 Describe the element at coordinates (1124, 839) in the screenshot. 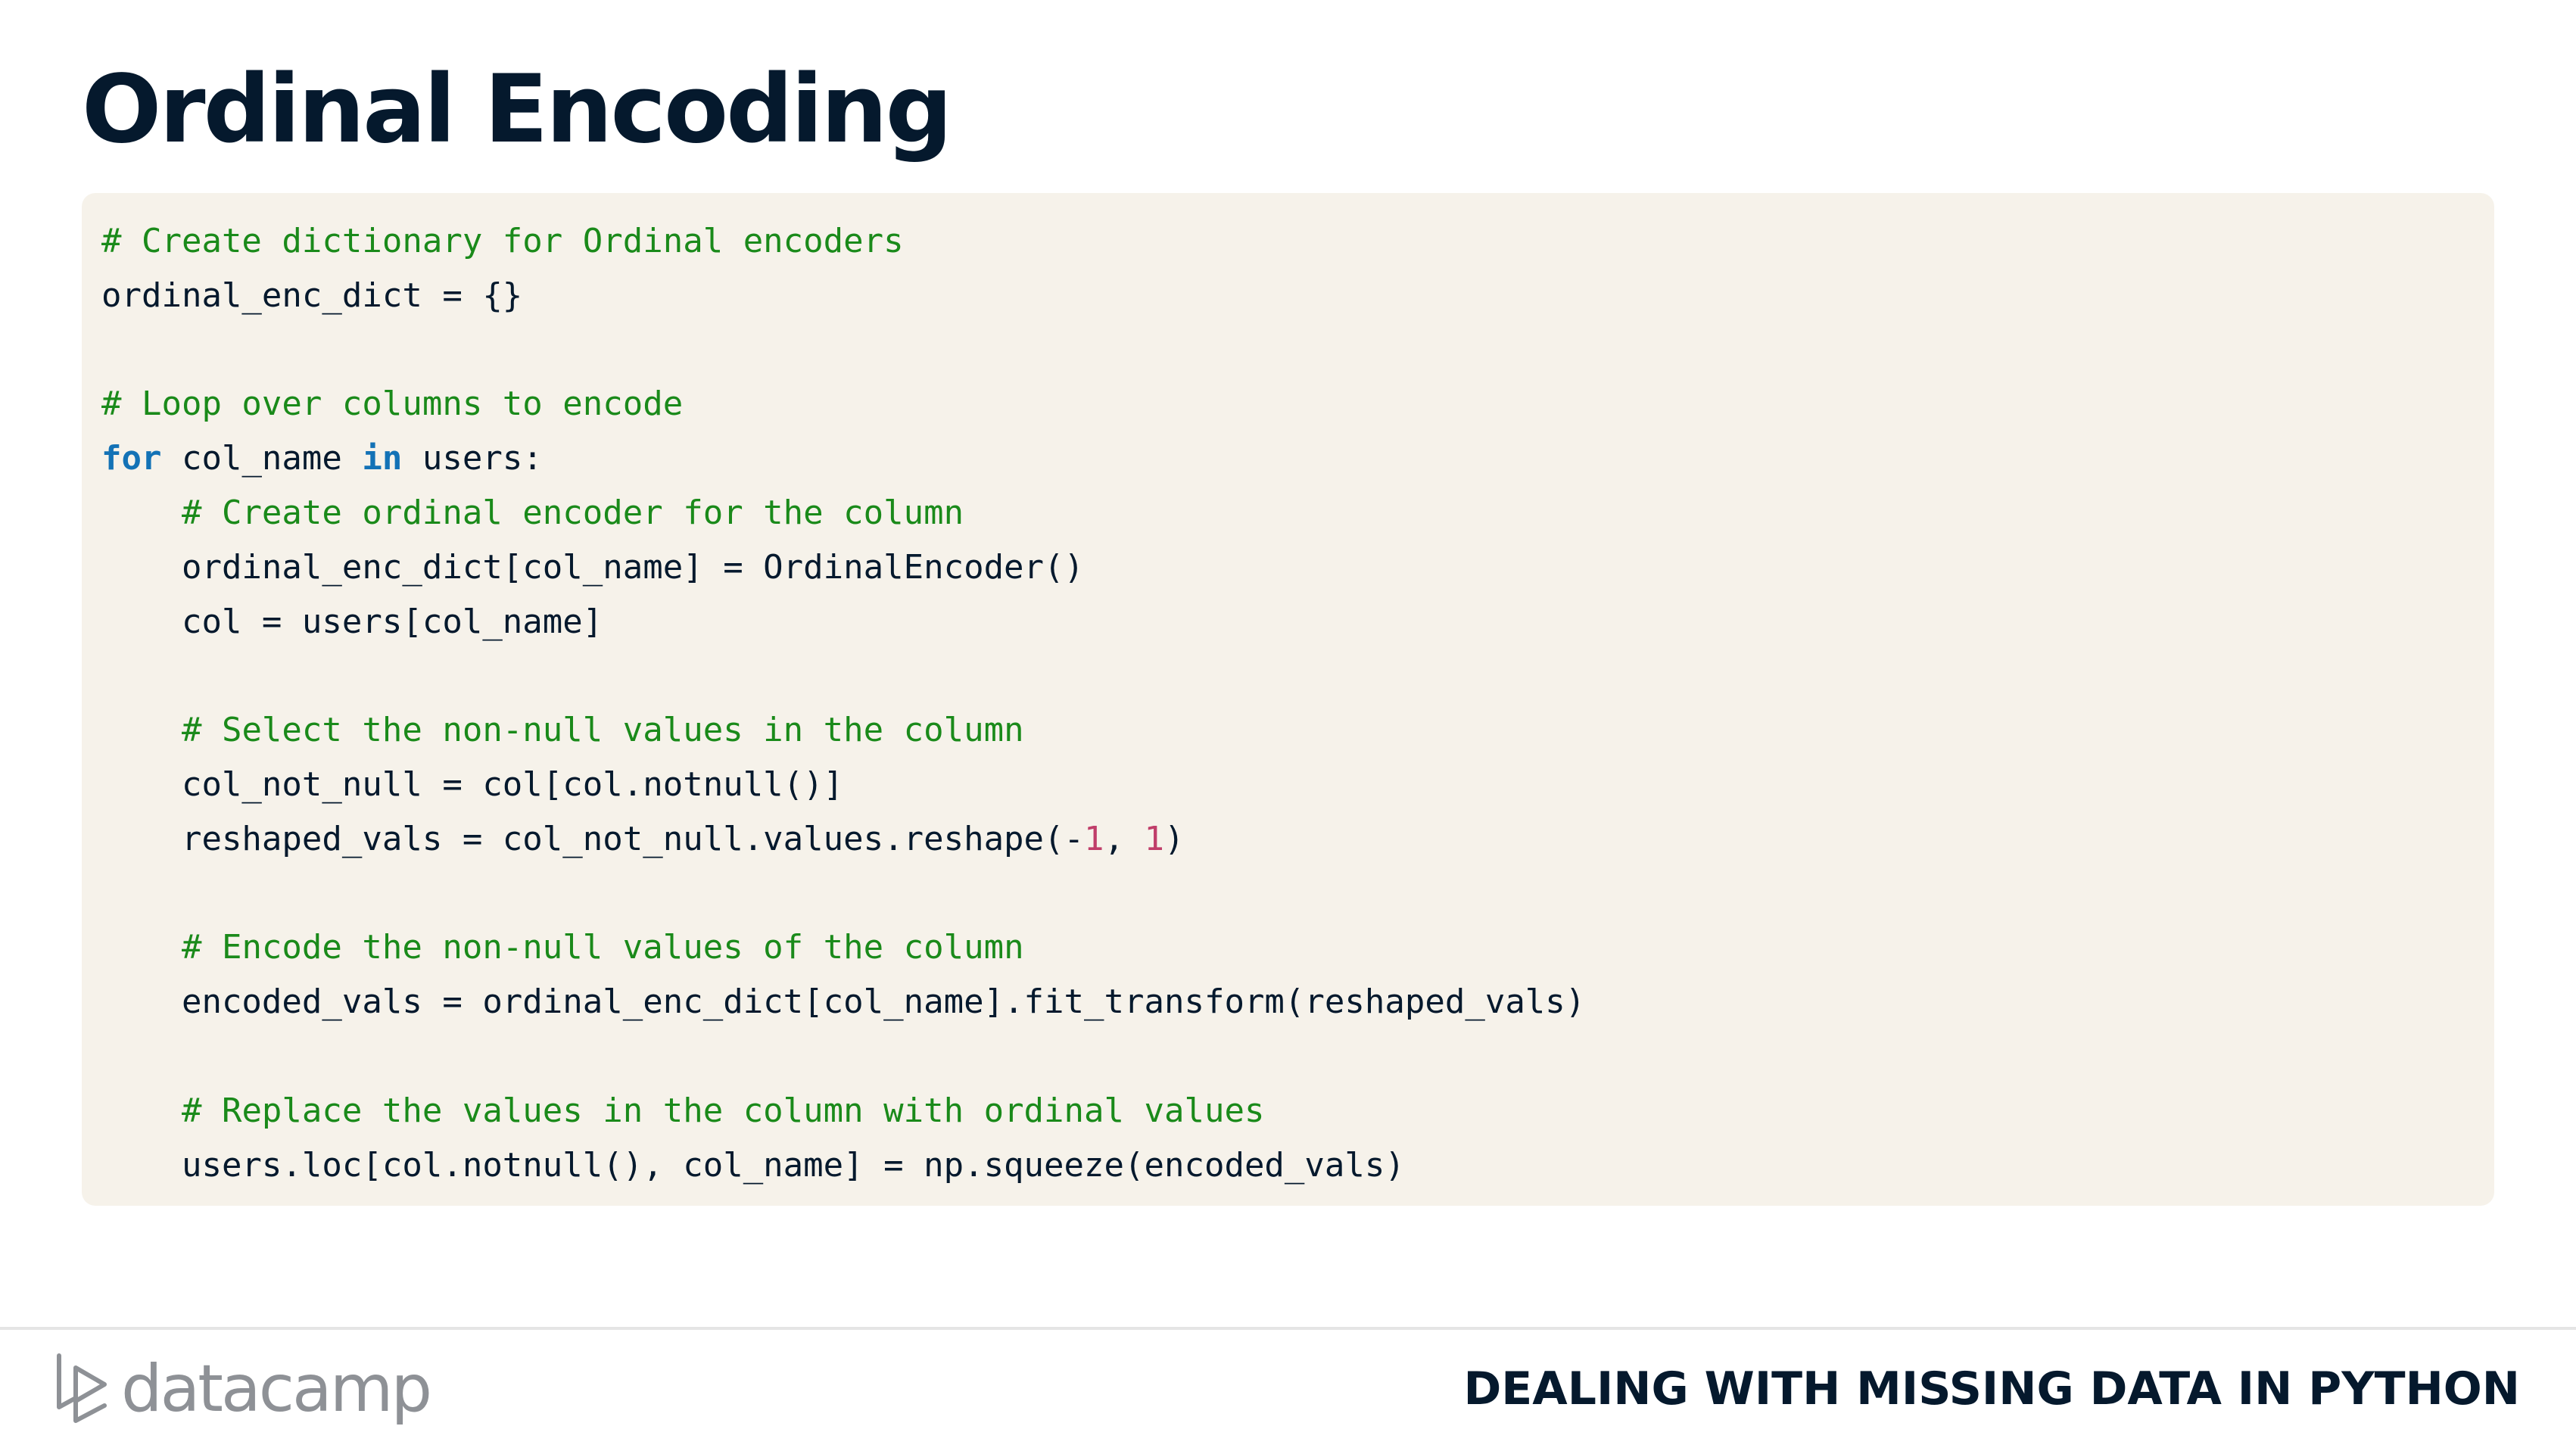

I see `code-token-plain: ,` at that location.